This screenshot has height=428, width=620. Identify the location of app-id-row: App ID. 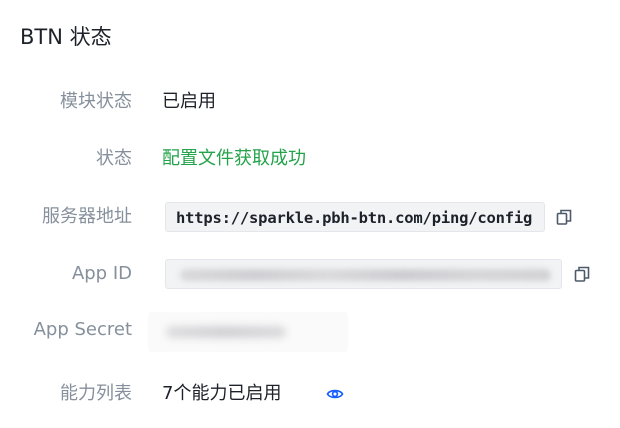
(310, 274).